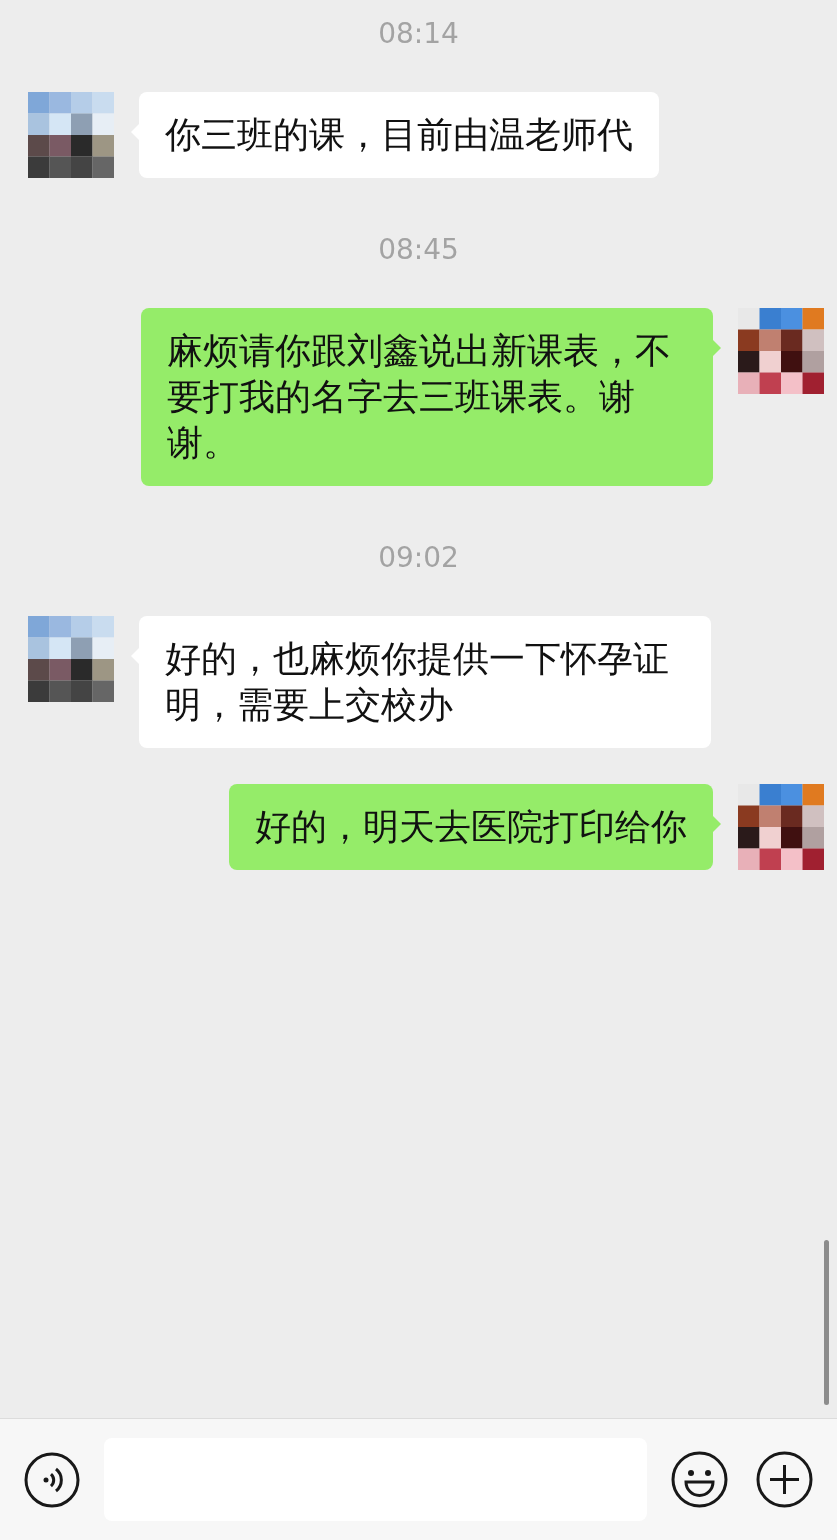 The height and width of the screenshot is (1540, 837). What do you see at coordinates (826, 1322) in the screenshot?
I see `scrollbar` at bounding box center [826, 1322].